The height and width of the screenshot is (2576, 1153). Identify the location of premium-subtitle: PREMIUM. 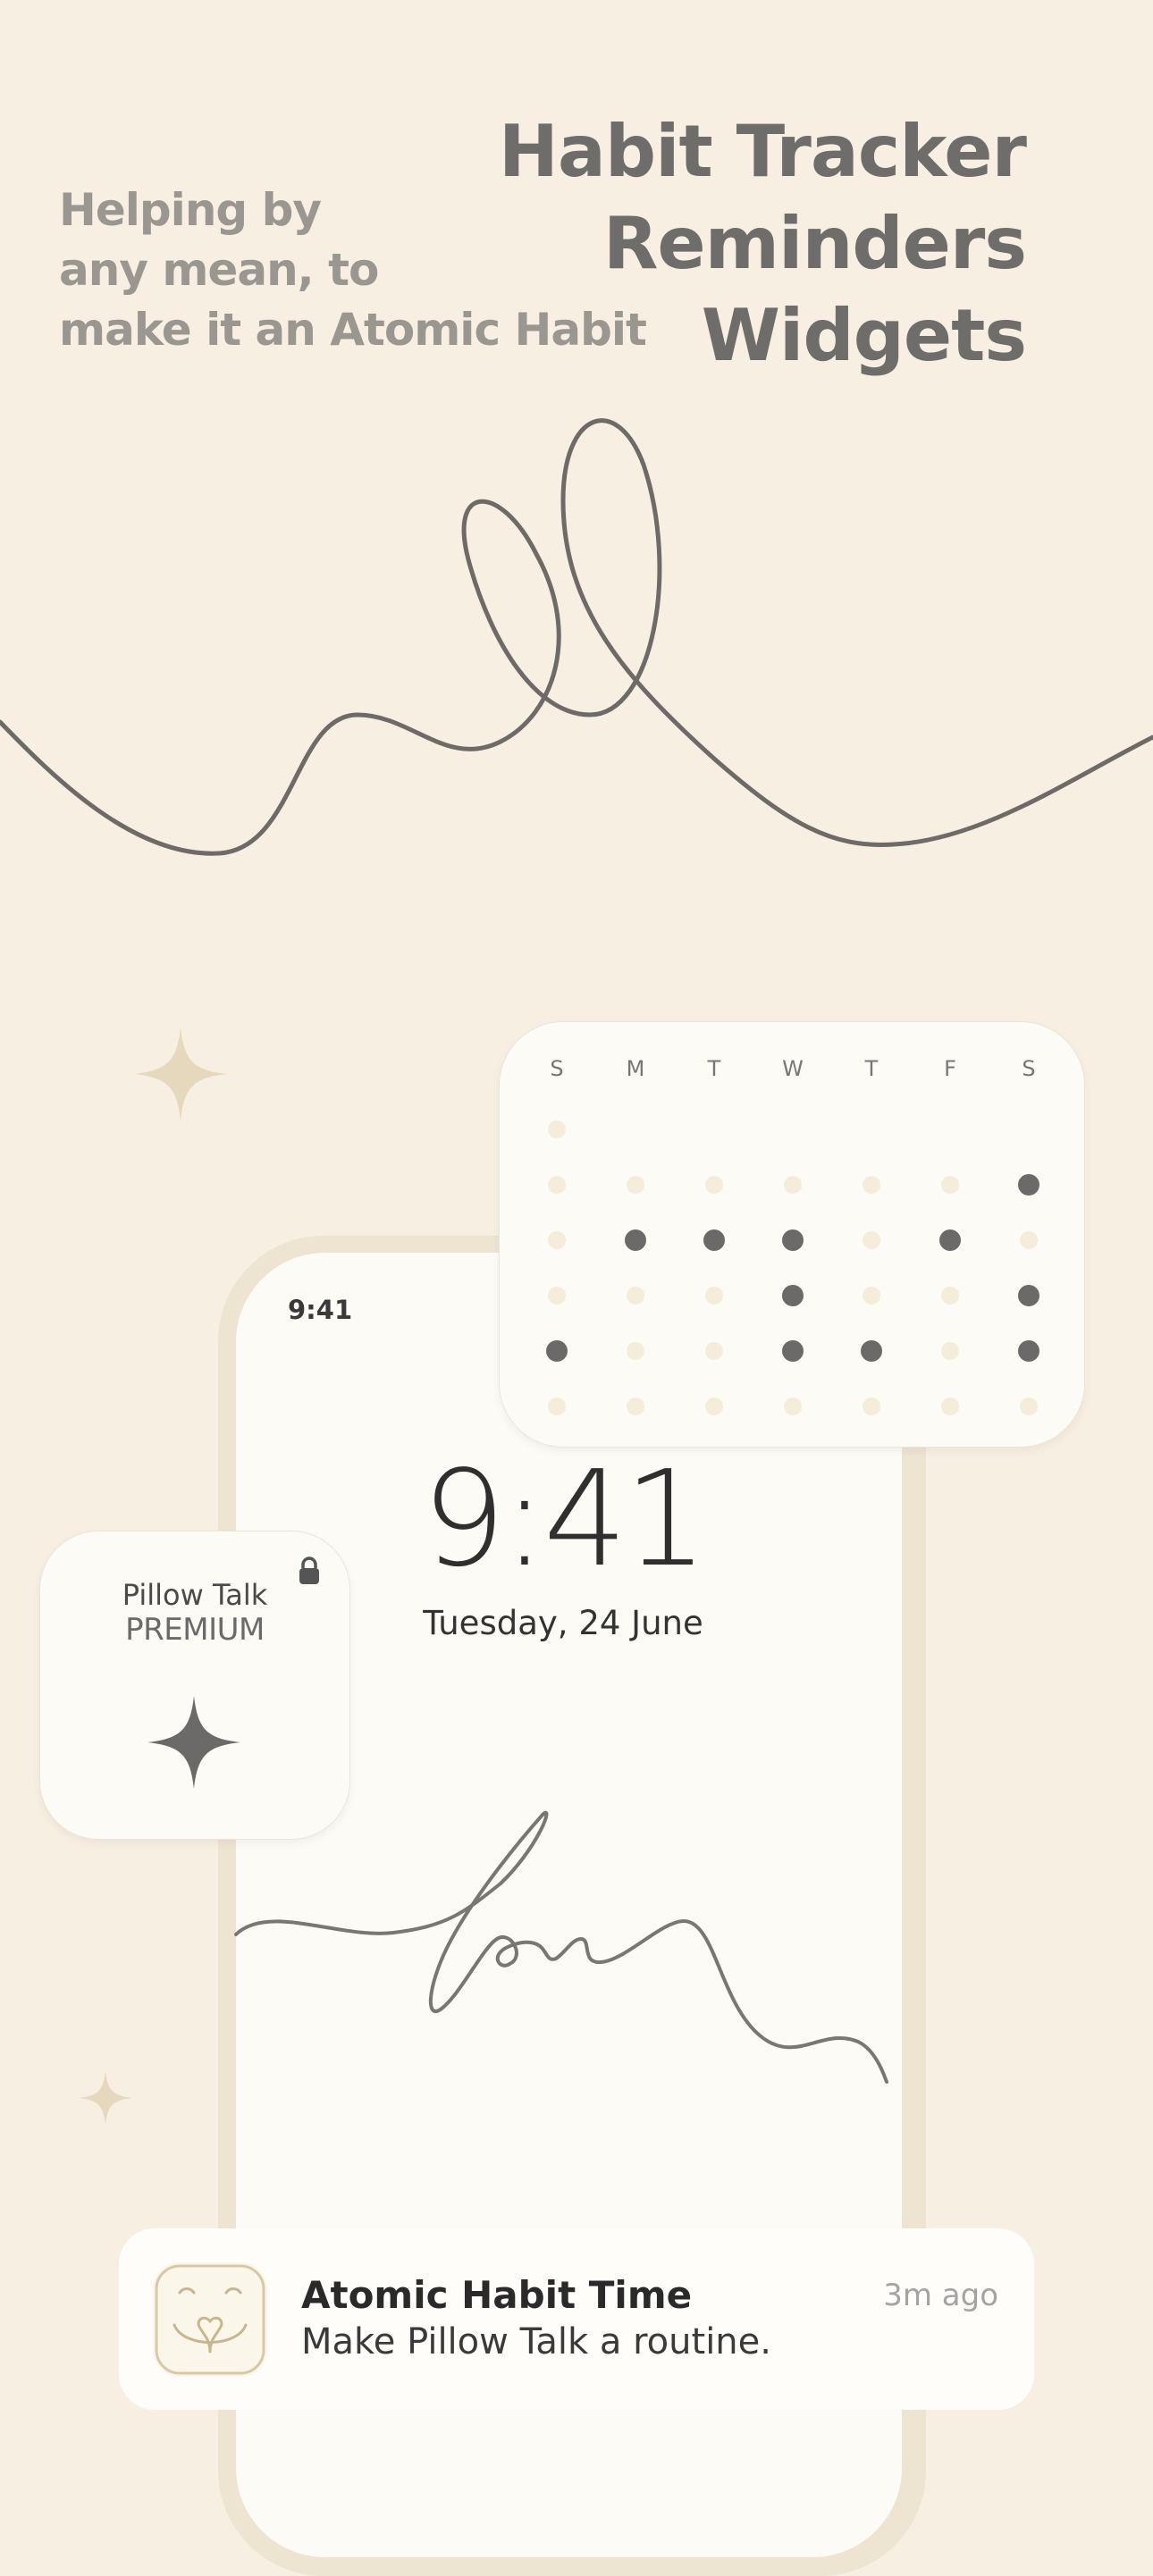
(195, 1630).